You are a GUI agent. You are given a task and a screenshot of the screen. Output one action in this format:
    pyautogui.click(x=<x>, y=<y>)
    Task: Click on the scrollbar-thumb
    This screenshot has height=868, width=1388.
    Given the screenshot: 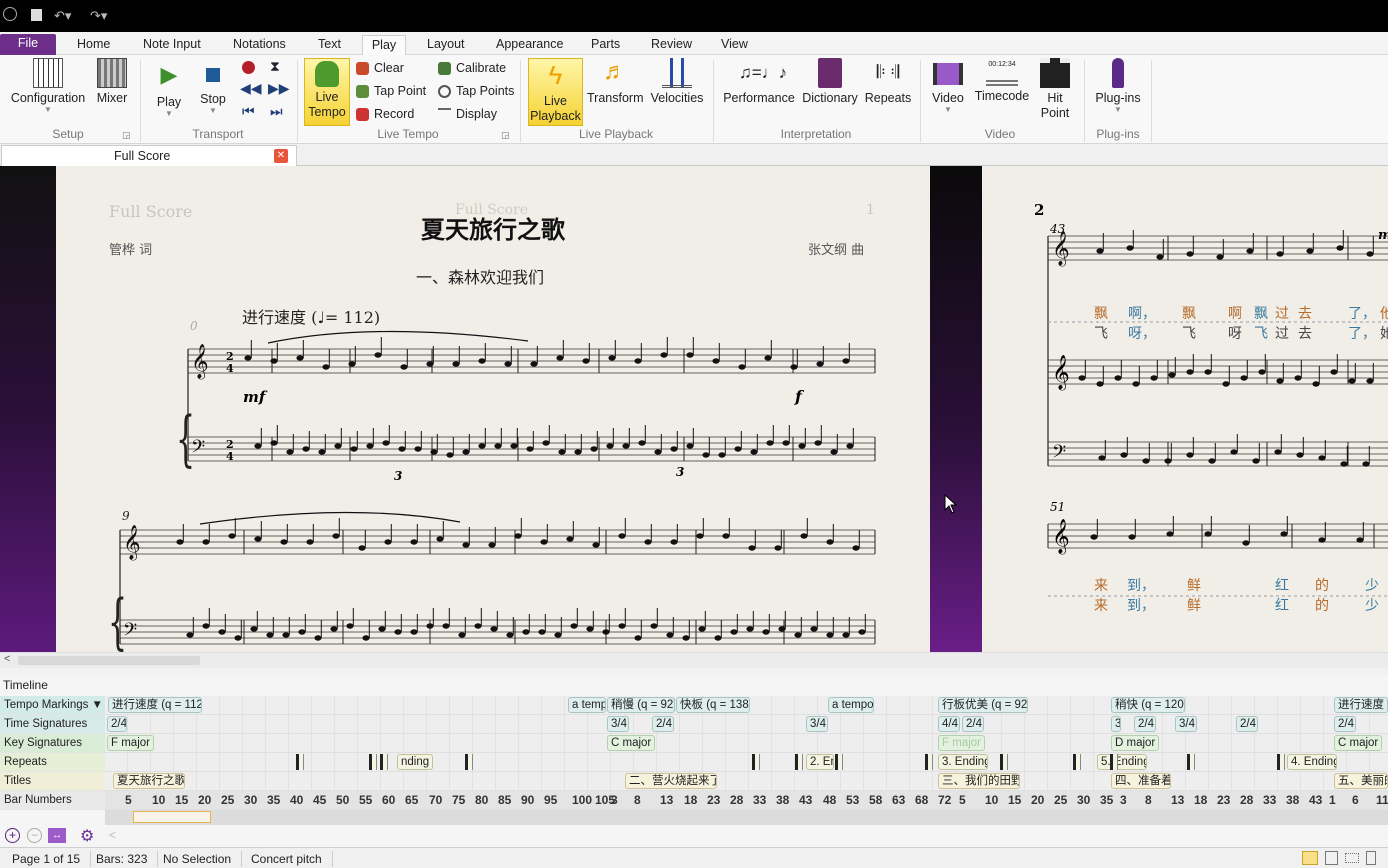 What is the action you would take?
    pyautogui.click(x=109, y=660)
    